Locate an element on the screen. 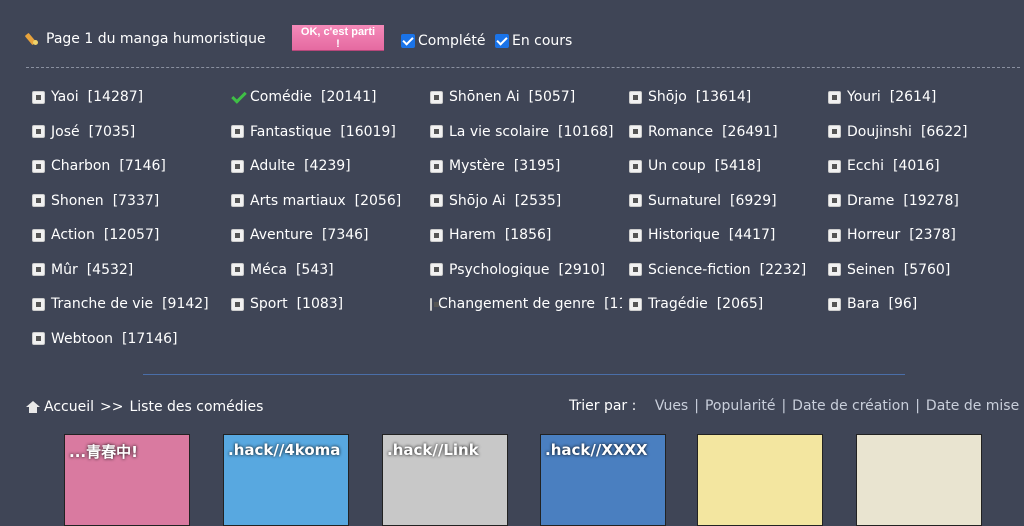 The image size is (1024, 526). genre-item: Historique [4417] is located at coordinates (702, 235).